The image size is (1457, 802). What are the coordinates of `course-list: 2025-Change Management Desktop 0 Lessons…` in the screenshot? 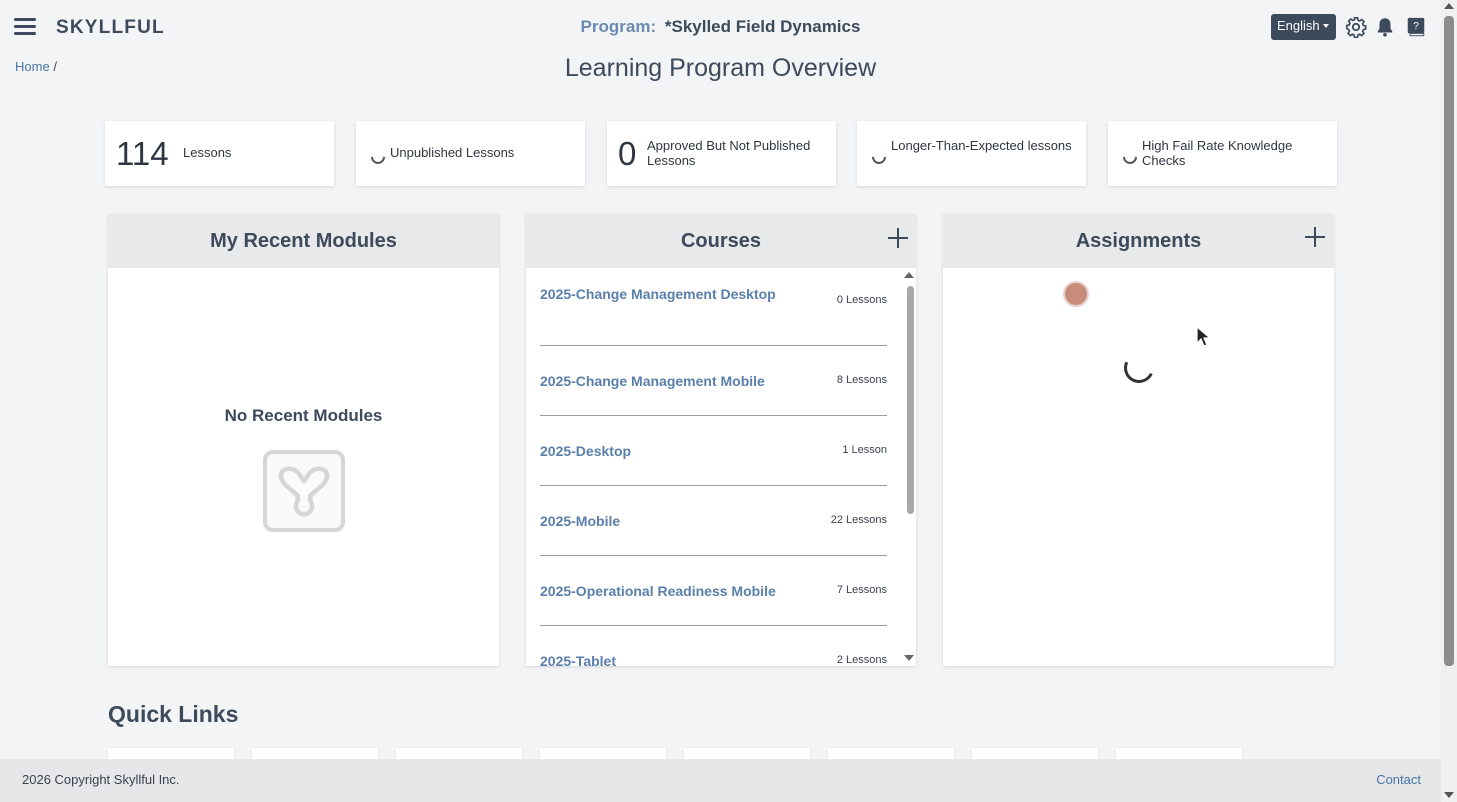 It's located at (713, 476).